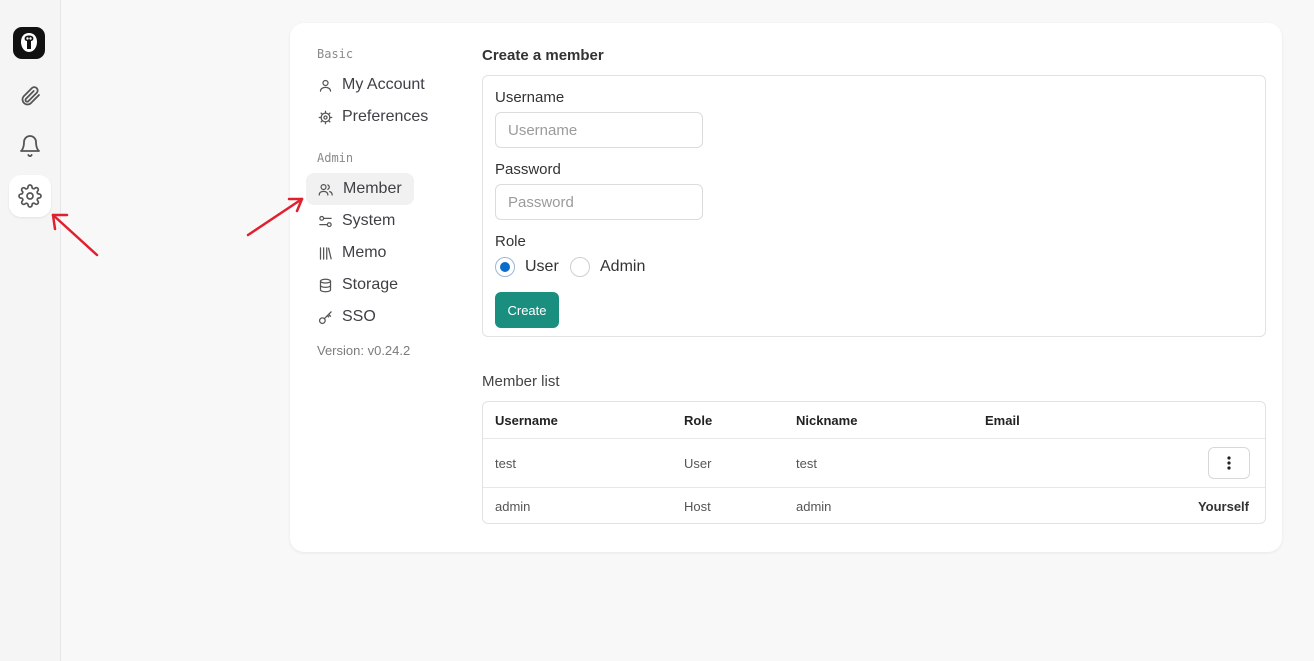 The image size is (1314, 661). I want to click on nav-label: SSO, so click(359, 316).